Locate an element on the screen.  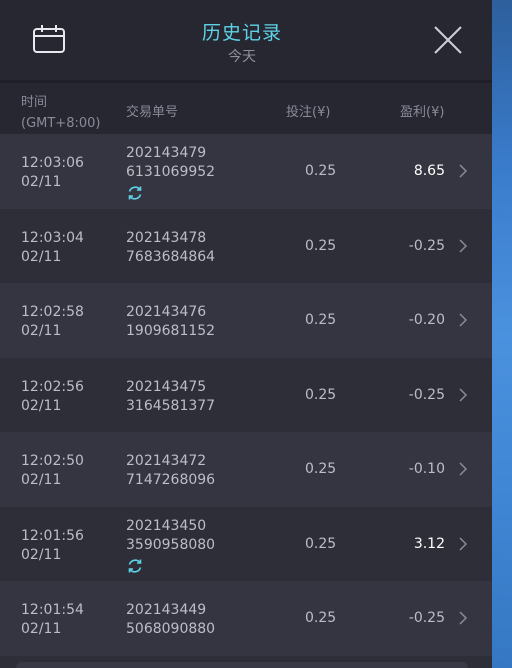
column-header-time: 时间 (GMT+8:00) is located at coordinates (60, 113).